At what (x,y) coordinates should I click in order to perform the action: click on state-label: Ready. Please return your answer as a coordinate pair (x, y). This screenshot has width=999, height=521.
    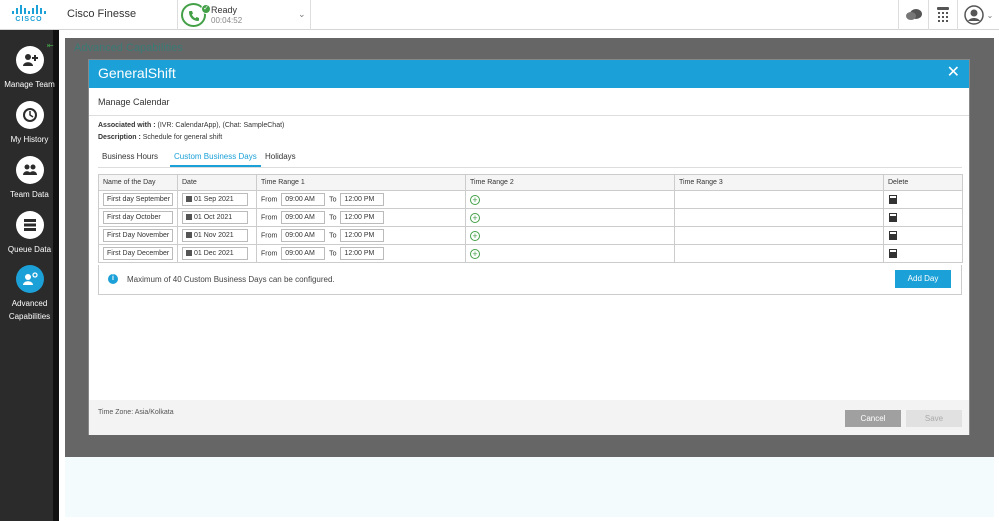
    Looking at the image, I should click on (224, 10).